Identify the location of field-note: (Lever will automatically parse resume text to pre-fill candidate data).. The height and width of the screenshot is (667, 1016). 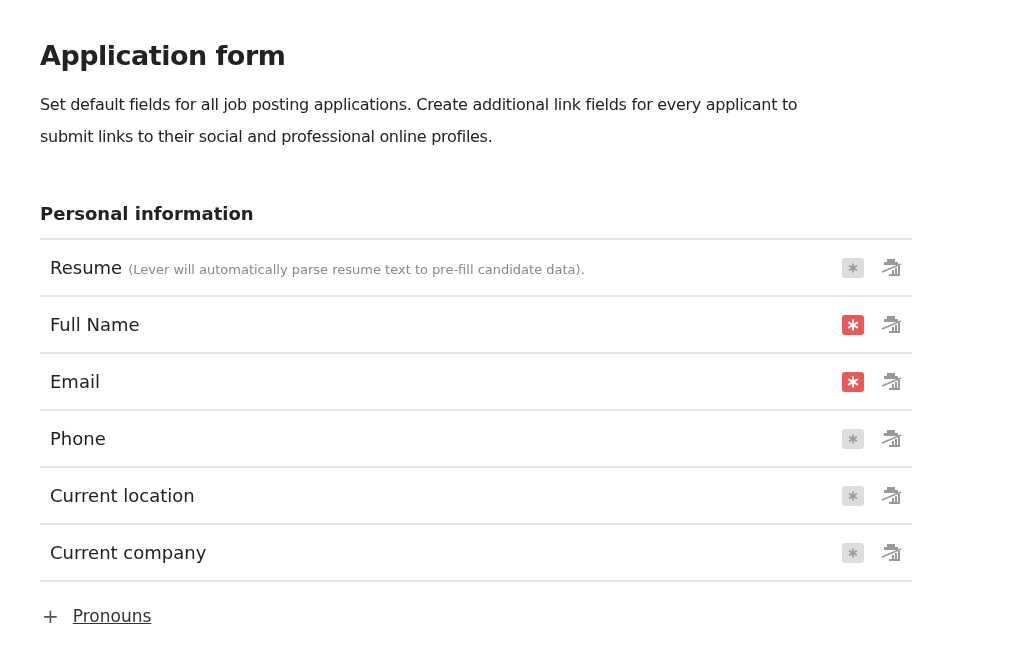
(356, 269).